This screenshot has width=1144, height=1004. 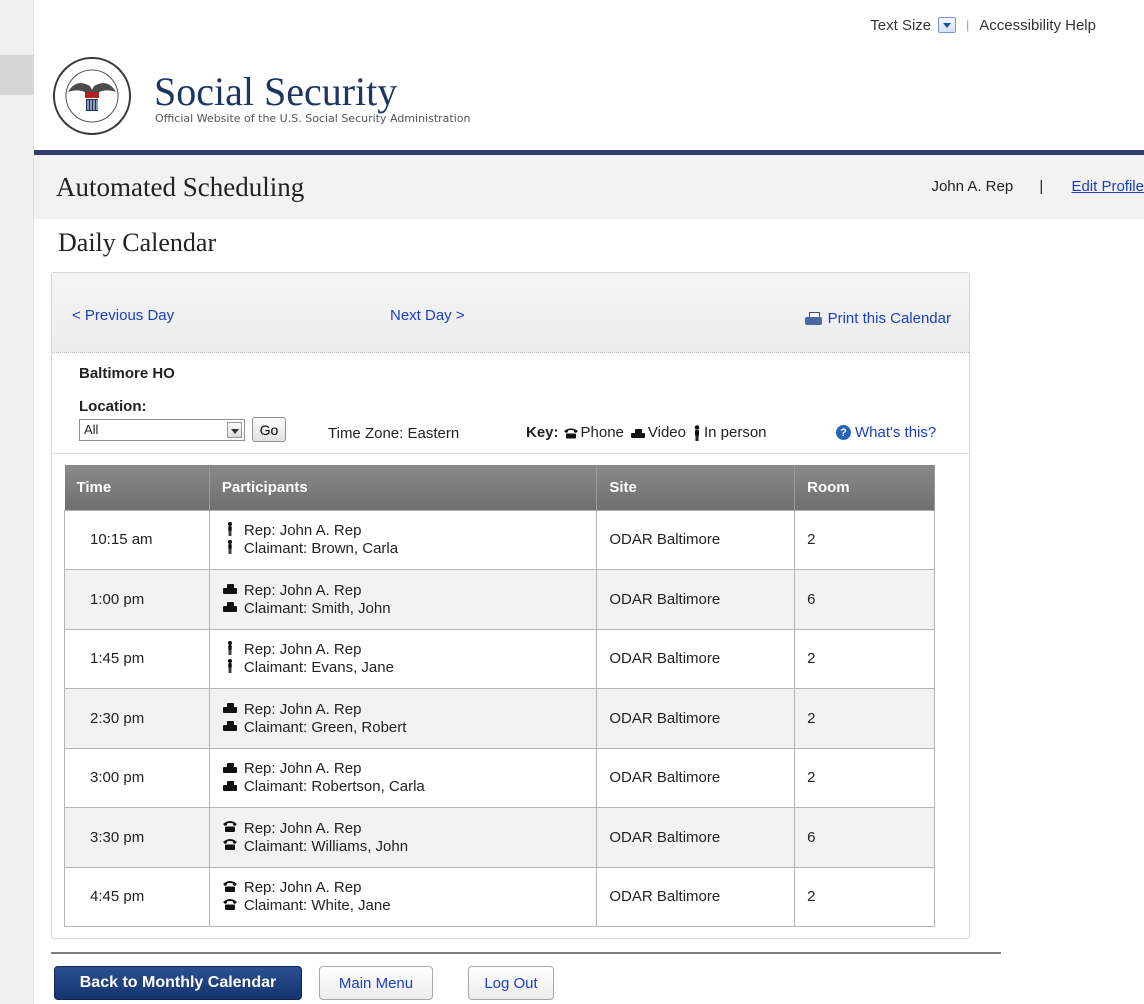 What do you see at coordinates (403, 667) in the screenshot?
I see `participant-claimant: Claimant: Evans, Jane` at bounding box center [403, 667].